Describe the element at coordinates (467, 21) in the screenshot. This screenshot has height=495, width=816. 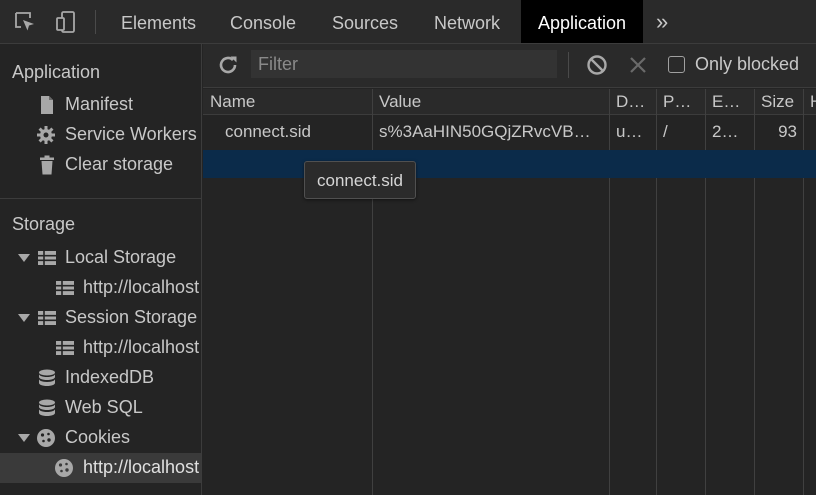
I see `tab-network: Network` at that location.